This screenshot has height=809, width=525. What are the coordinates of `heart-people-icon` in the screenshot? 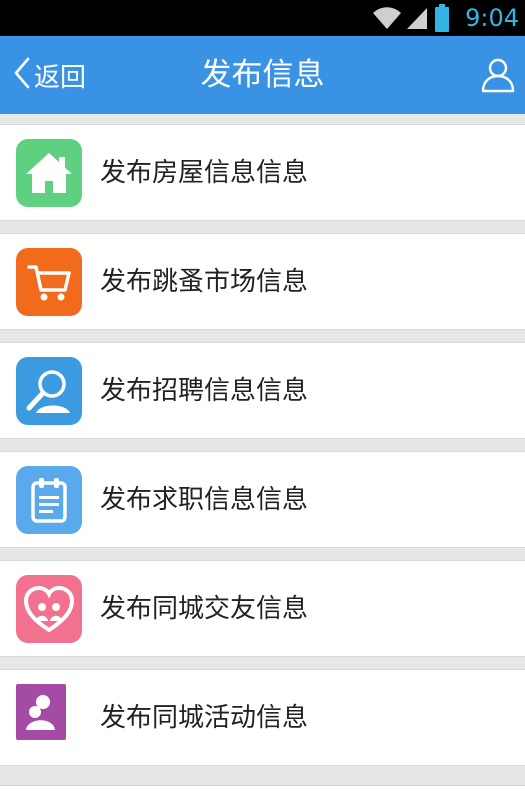 It's located at (49, 609).